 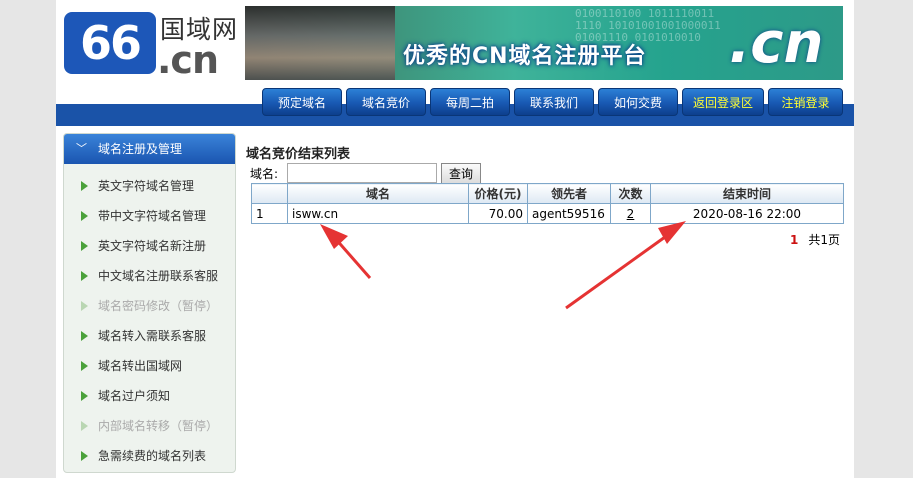 What do you see at coordinates (619, 270) in the screenshot?
I see `arrow-shaft` at bounding box center [619, 270].